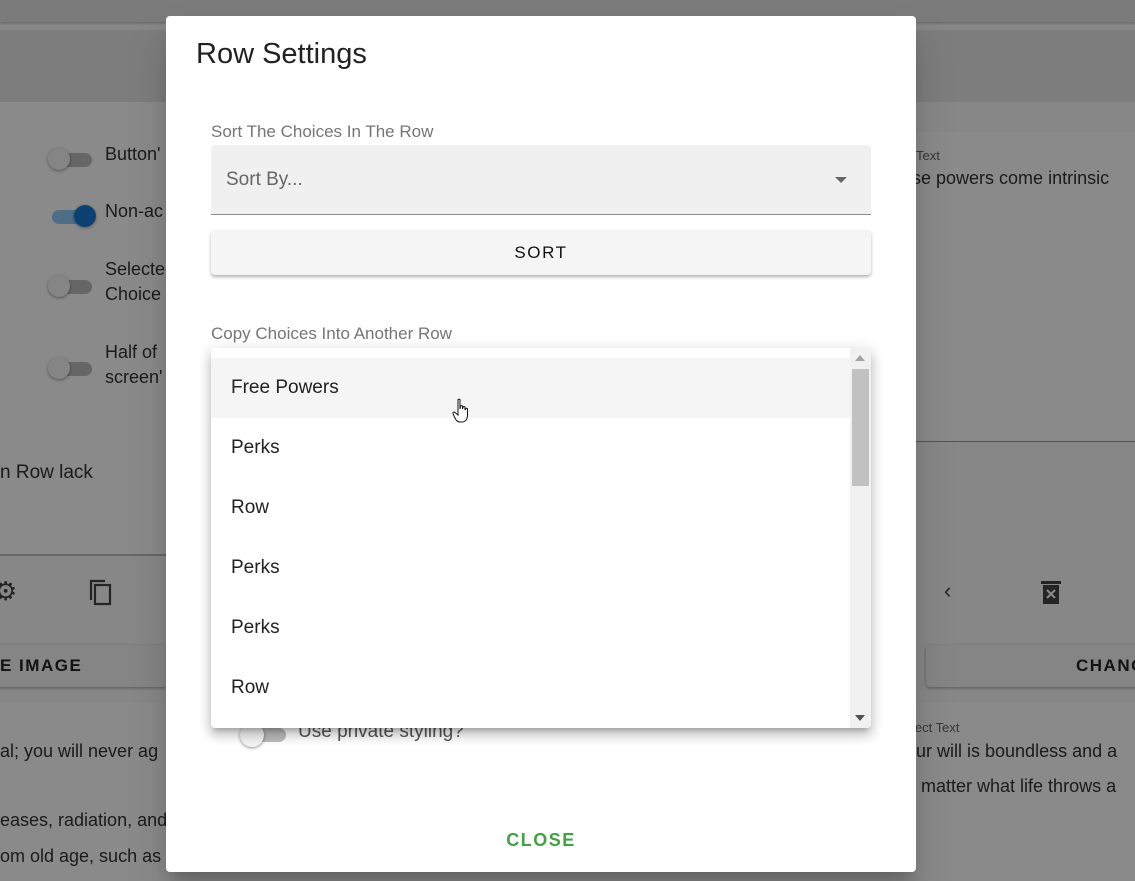 The height and width of the screenshot is (881, 1135). What do you see at coordinates (331, 333) in the screenshot?
I see `copy-section-label: Copy Choices Into Another Row` at bounding box center [331, 333].